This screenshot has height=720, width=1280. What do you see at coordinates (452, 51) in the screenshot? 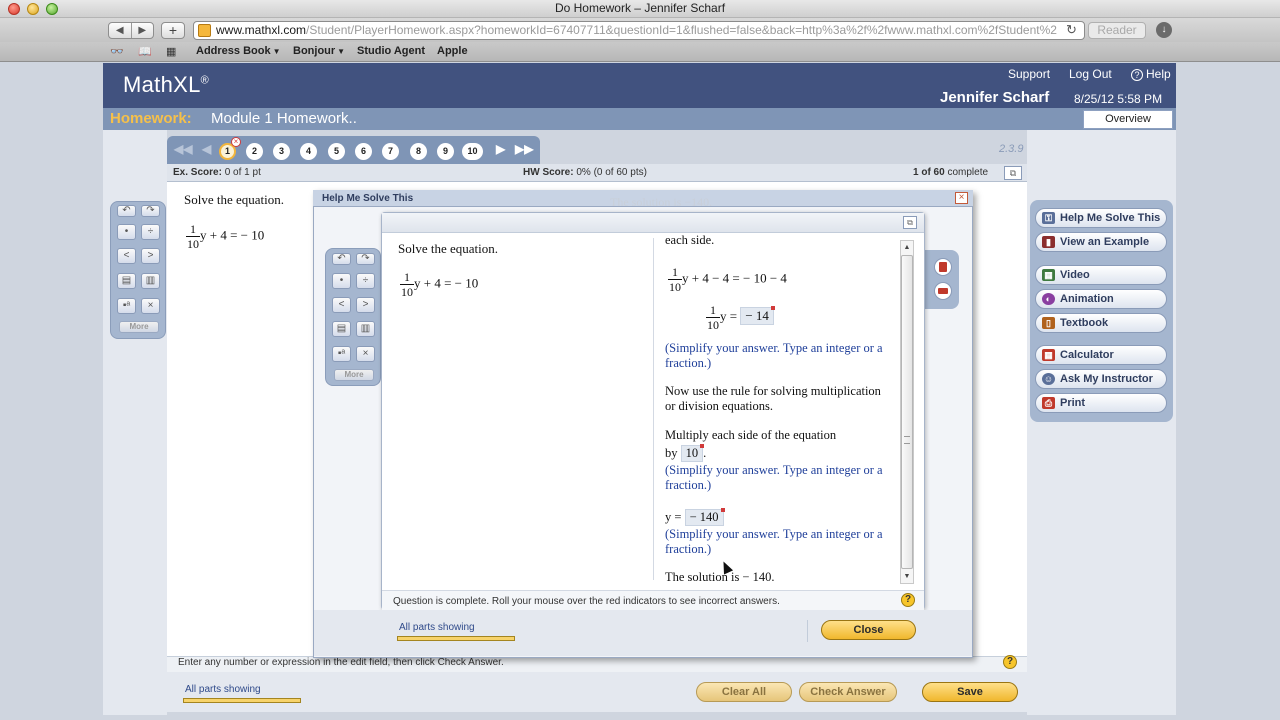
I see `bookmark-apple: Apple` at bounding box center [452, 51].